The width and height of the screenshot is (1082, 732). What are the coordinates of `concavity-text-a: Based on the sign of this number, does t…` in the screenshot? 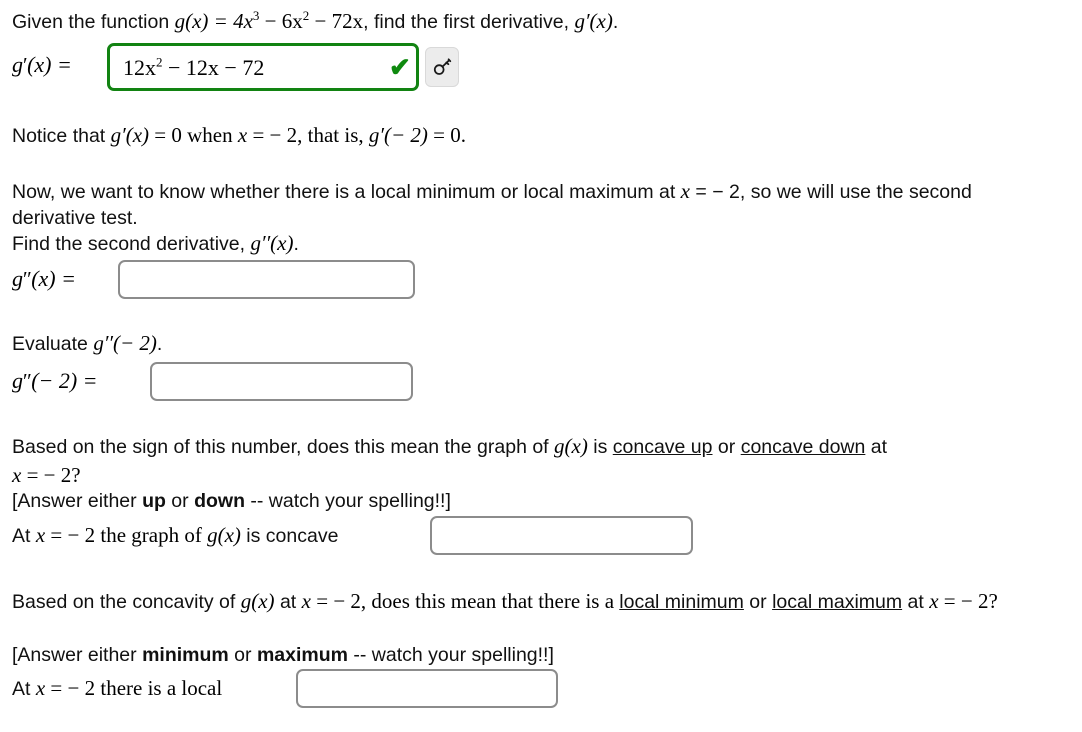 It's located at (283, 447).